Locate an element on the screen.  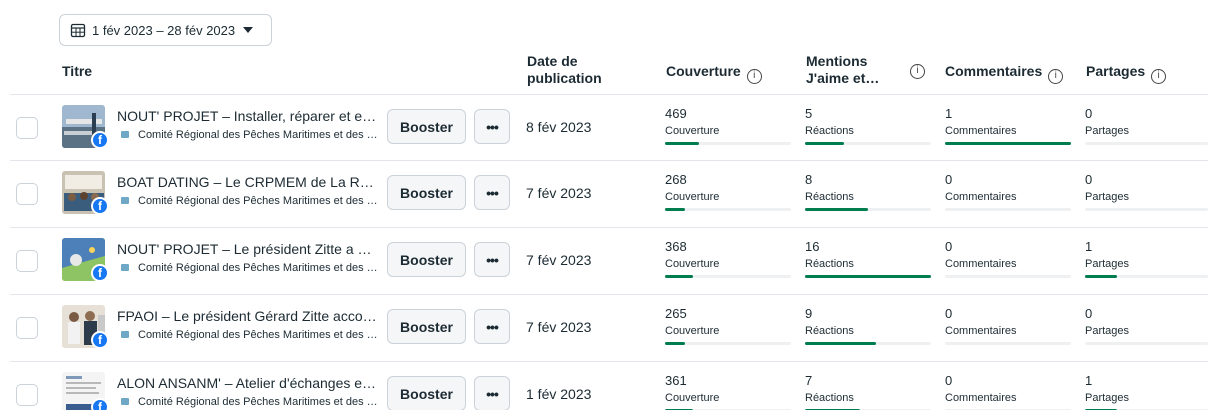
metric-partages-value: 0 is located at coordinates (1089, 113).